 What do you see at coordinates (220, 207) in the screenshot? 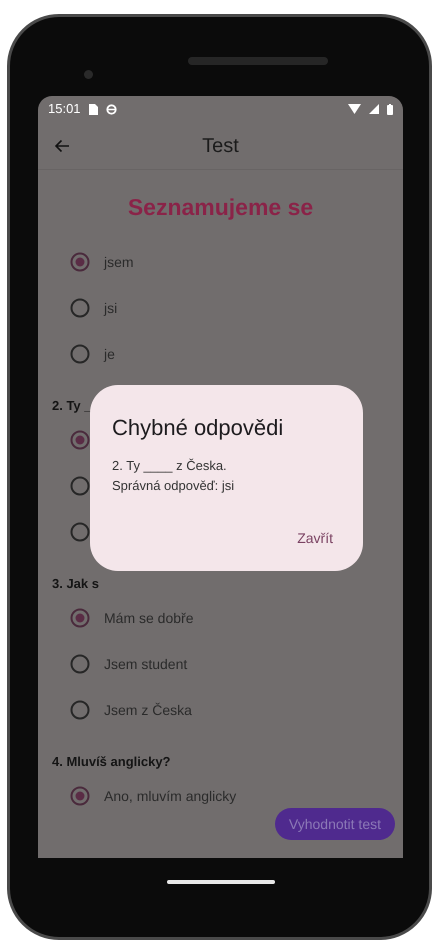
I see `page-heading: Seznamujeme se` at bounding box center [220, 207].